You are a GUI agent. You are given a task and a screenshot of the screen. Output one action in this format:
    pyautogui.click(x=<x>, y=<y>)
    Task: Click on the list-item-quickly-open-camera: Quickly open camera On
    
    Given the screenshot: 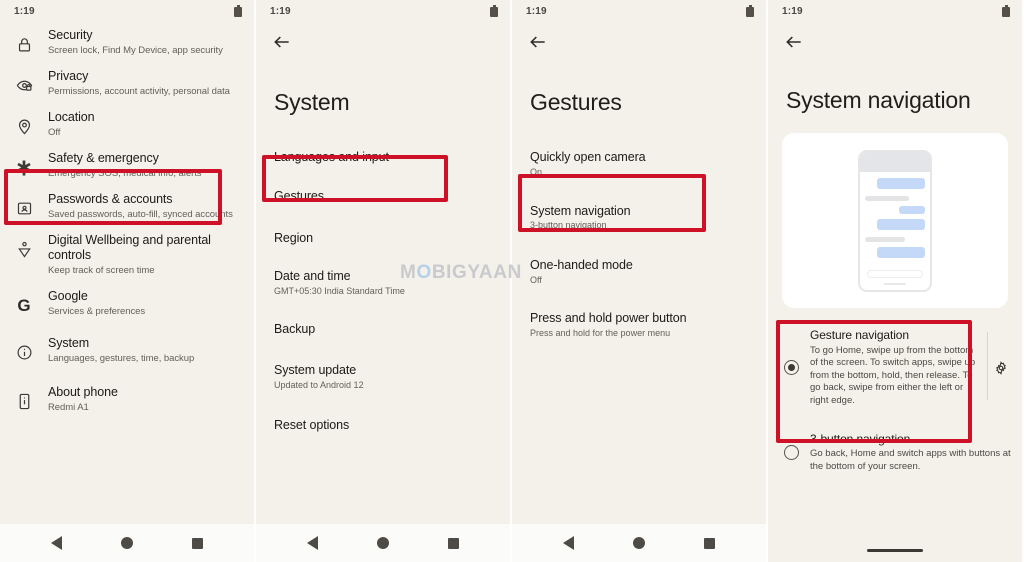 What is the action you would take?
    pyautogui.click(x=639, y=164)
    